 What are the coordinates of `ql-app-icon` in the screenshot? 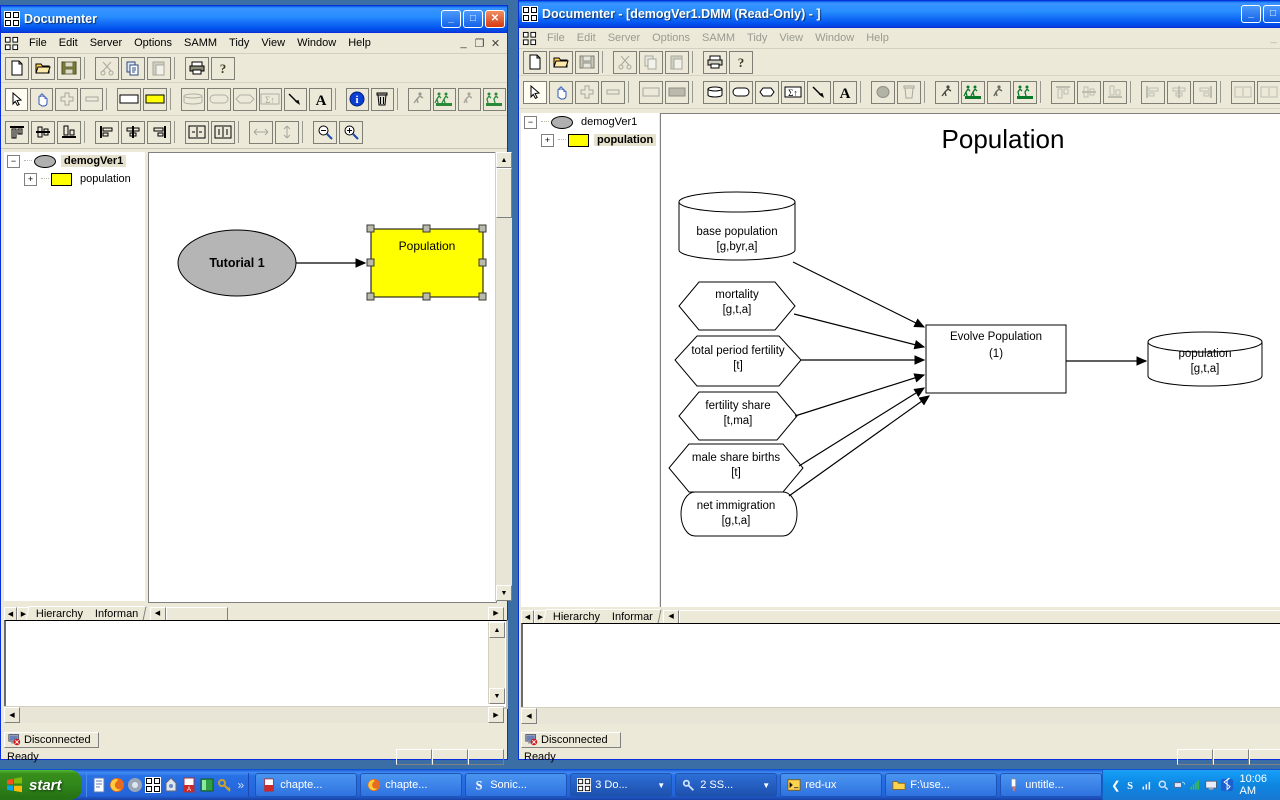 It's located at (171, 785).